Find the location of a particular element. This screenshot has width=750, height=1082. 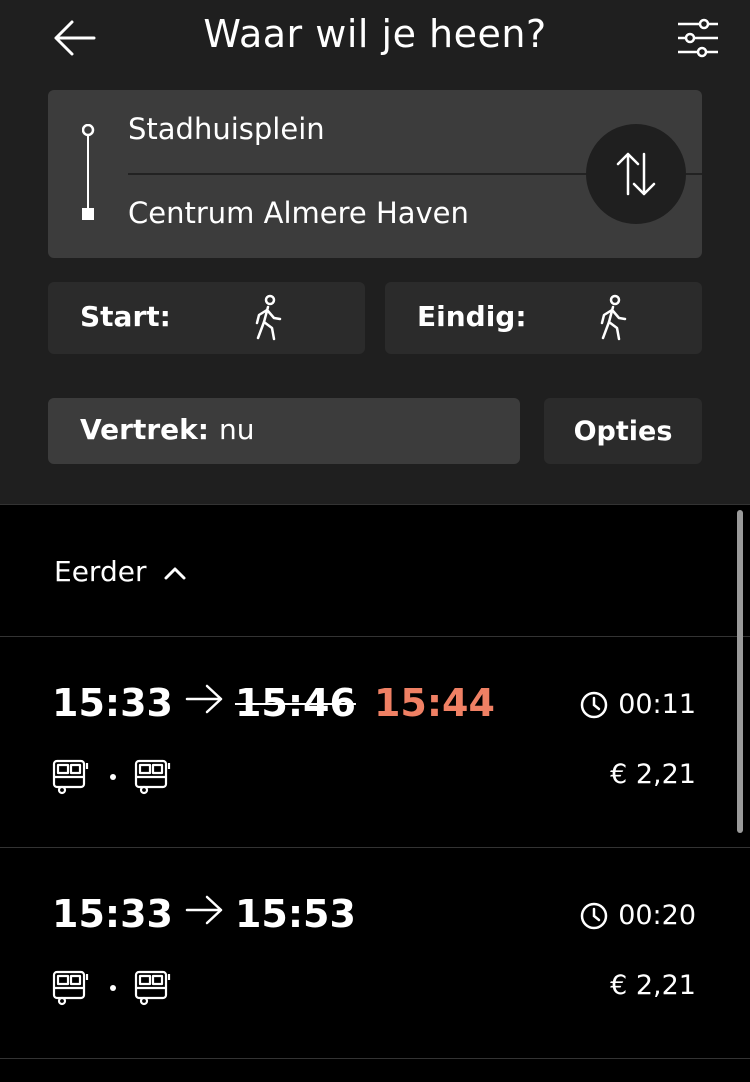

start-label: Start: is located at coordinates (125, 316).